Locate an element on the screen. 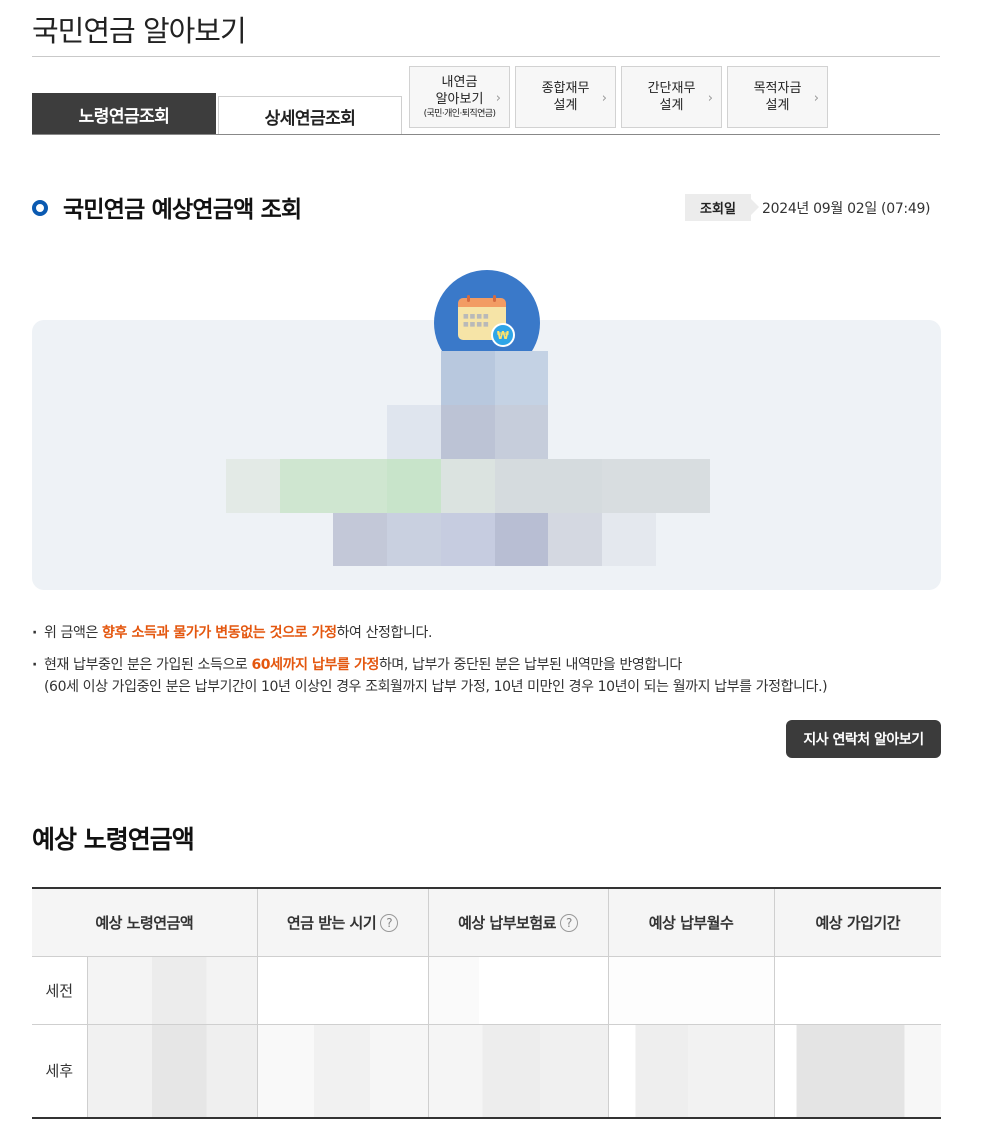 This screenshot has width=1000, height=1121. total-finance-plan-button: 종합재무 설계 › is located at coordinates (565, 97).